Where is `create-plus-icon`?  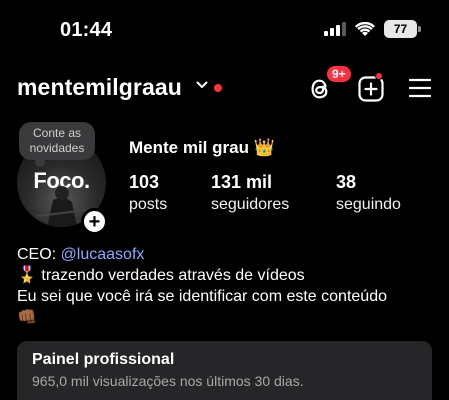 create-plus-icon is located at coordinates (371, 89).